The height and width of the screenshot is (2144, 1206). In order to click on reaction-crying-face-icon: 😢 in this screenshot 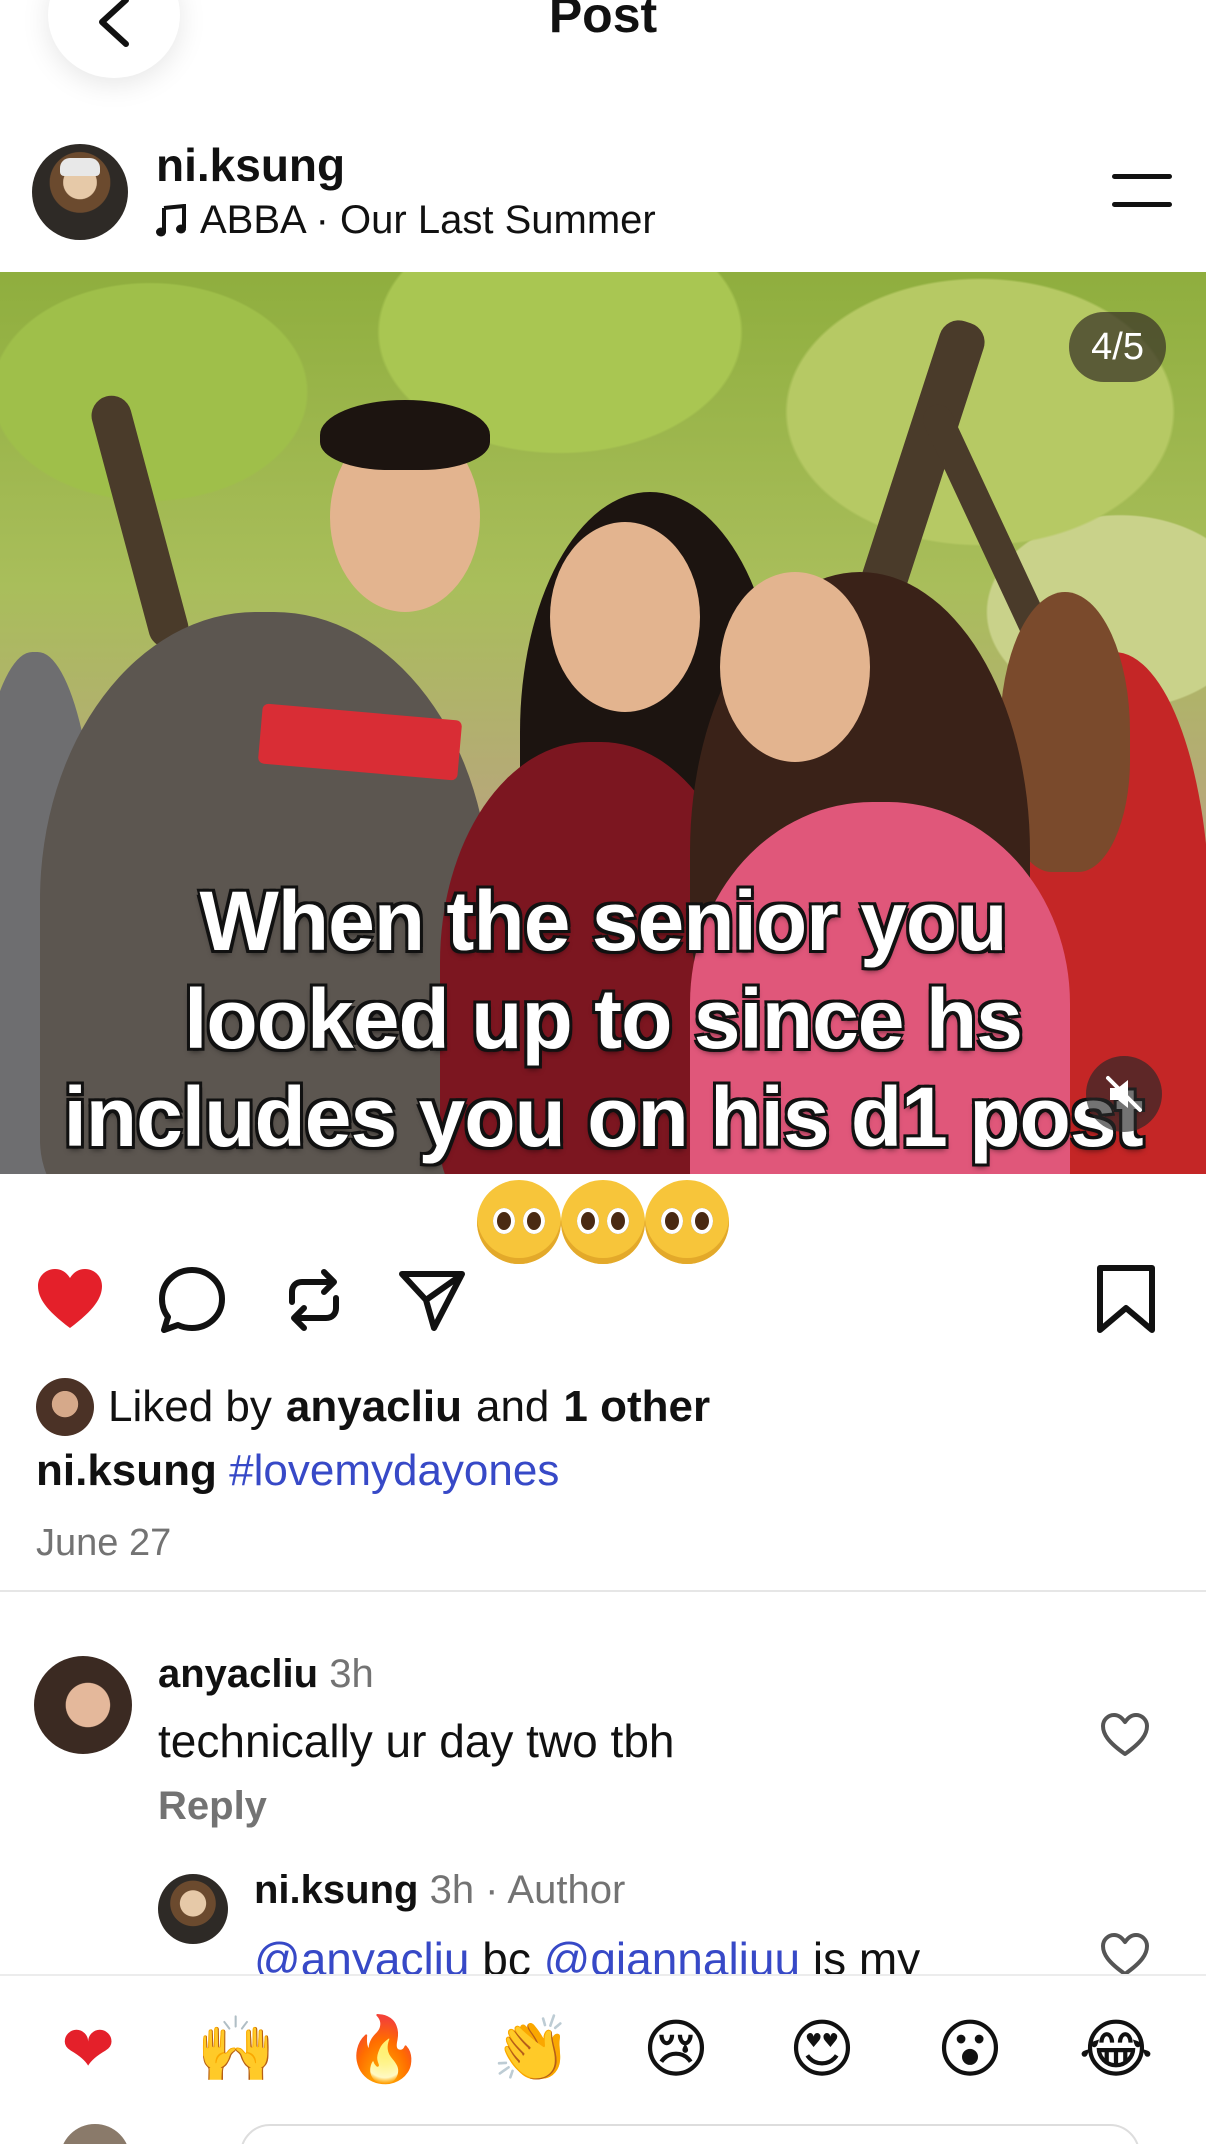, I will do `click(676, 2050)`.